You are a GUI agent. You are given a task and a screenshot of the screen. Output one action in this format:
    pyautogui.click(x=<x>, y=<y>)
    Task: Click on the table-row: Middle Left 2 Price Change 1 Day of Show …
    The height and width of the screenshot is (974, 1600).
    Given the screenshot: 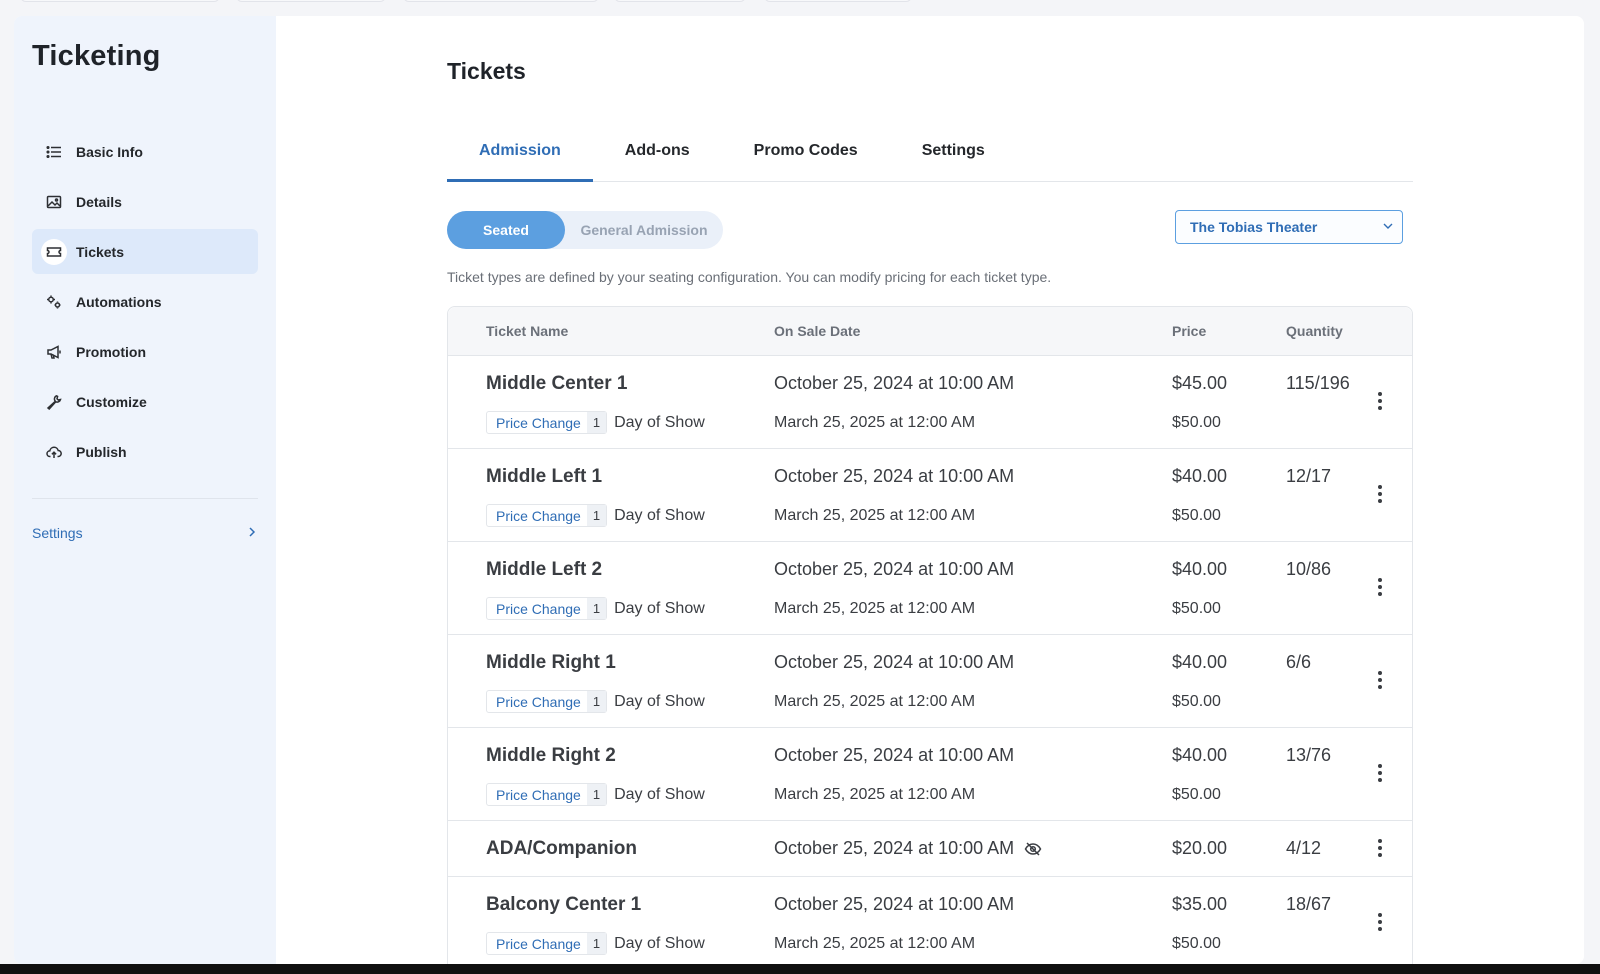 What is the action you would take?
    pyautogui.click(x=930, y=588)
    